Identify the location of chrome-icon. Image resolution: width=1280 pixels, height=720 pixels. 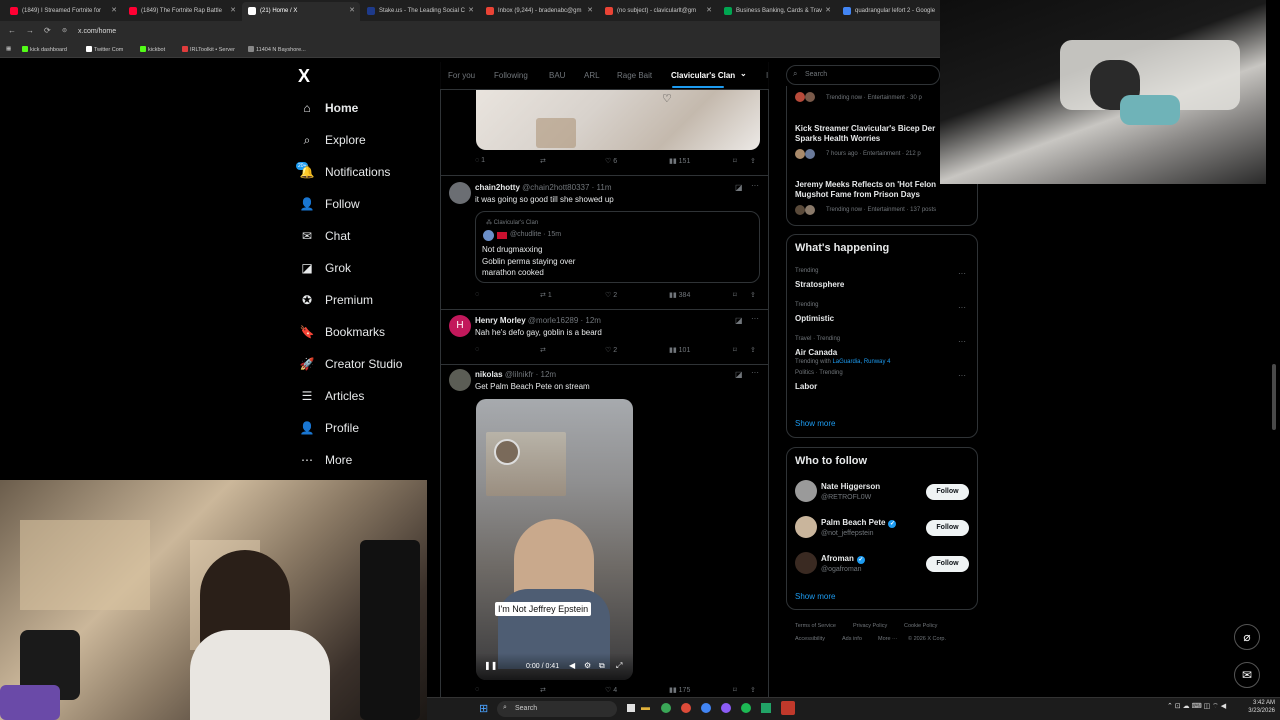
(706, 708).